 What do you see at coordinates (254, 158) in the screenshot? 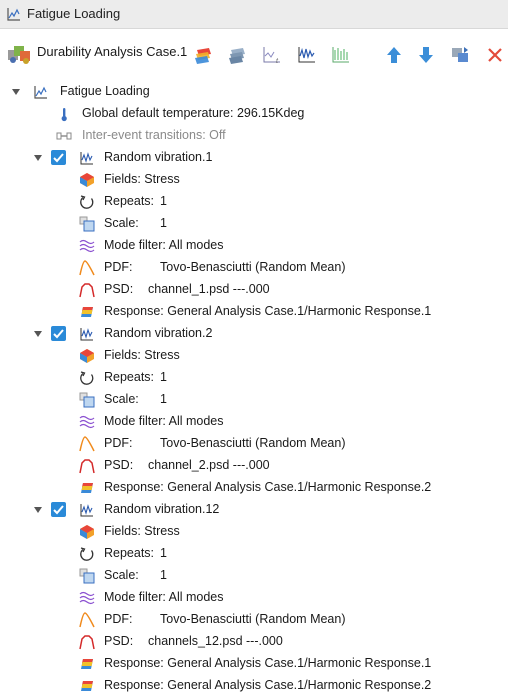
I see `event-row-0: Random vibration.1` at bounding box center [254, 158].